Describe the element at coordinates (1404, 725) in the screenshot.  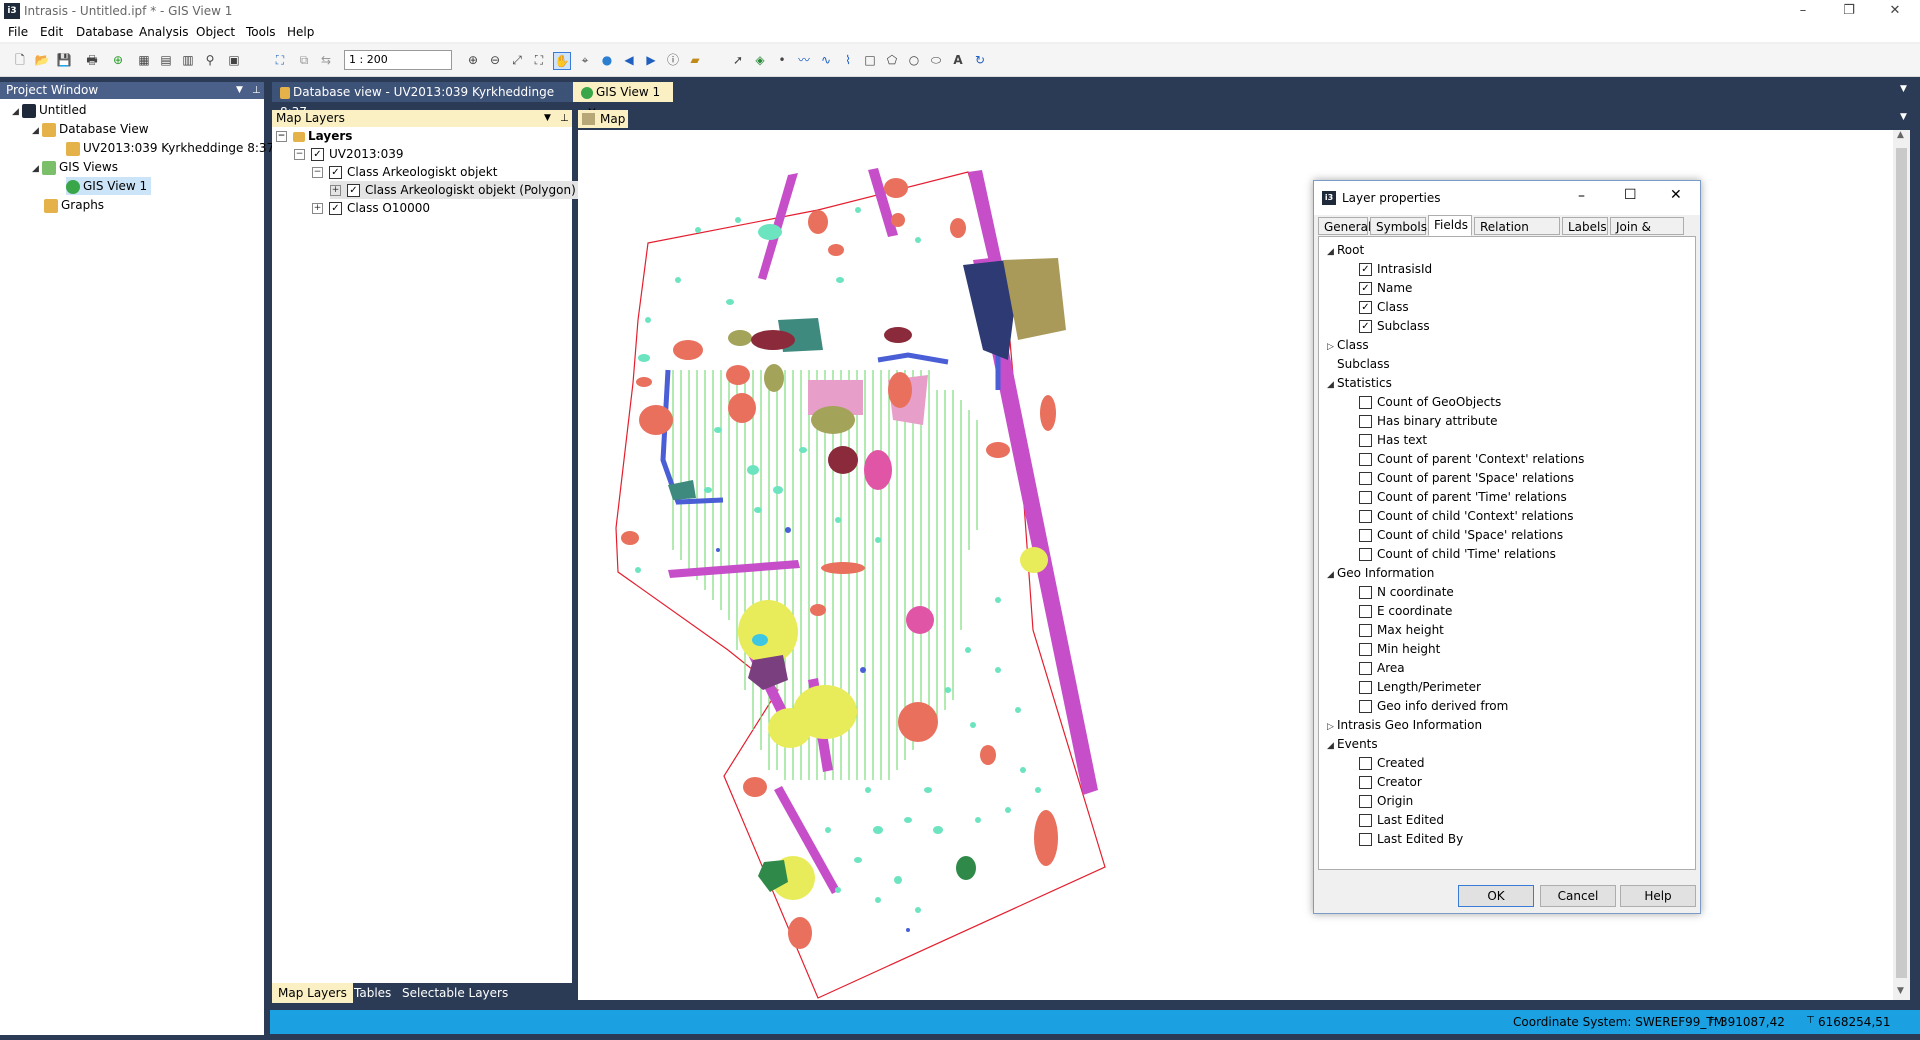
I see `field-group: ▷ Intrasis Geo Information` at that location.